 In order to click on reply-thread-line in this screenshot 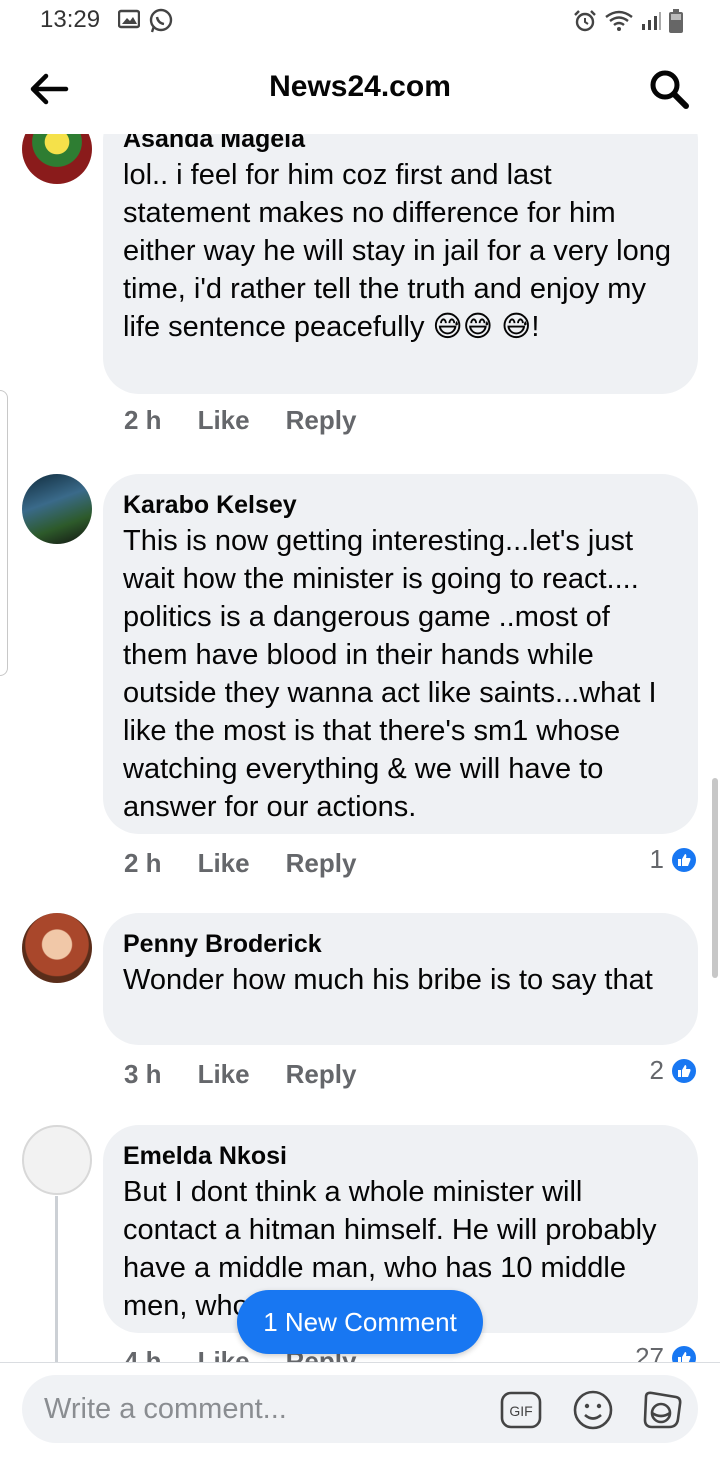, I will do `click(56, 1281)`.